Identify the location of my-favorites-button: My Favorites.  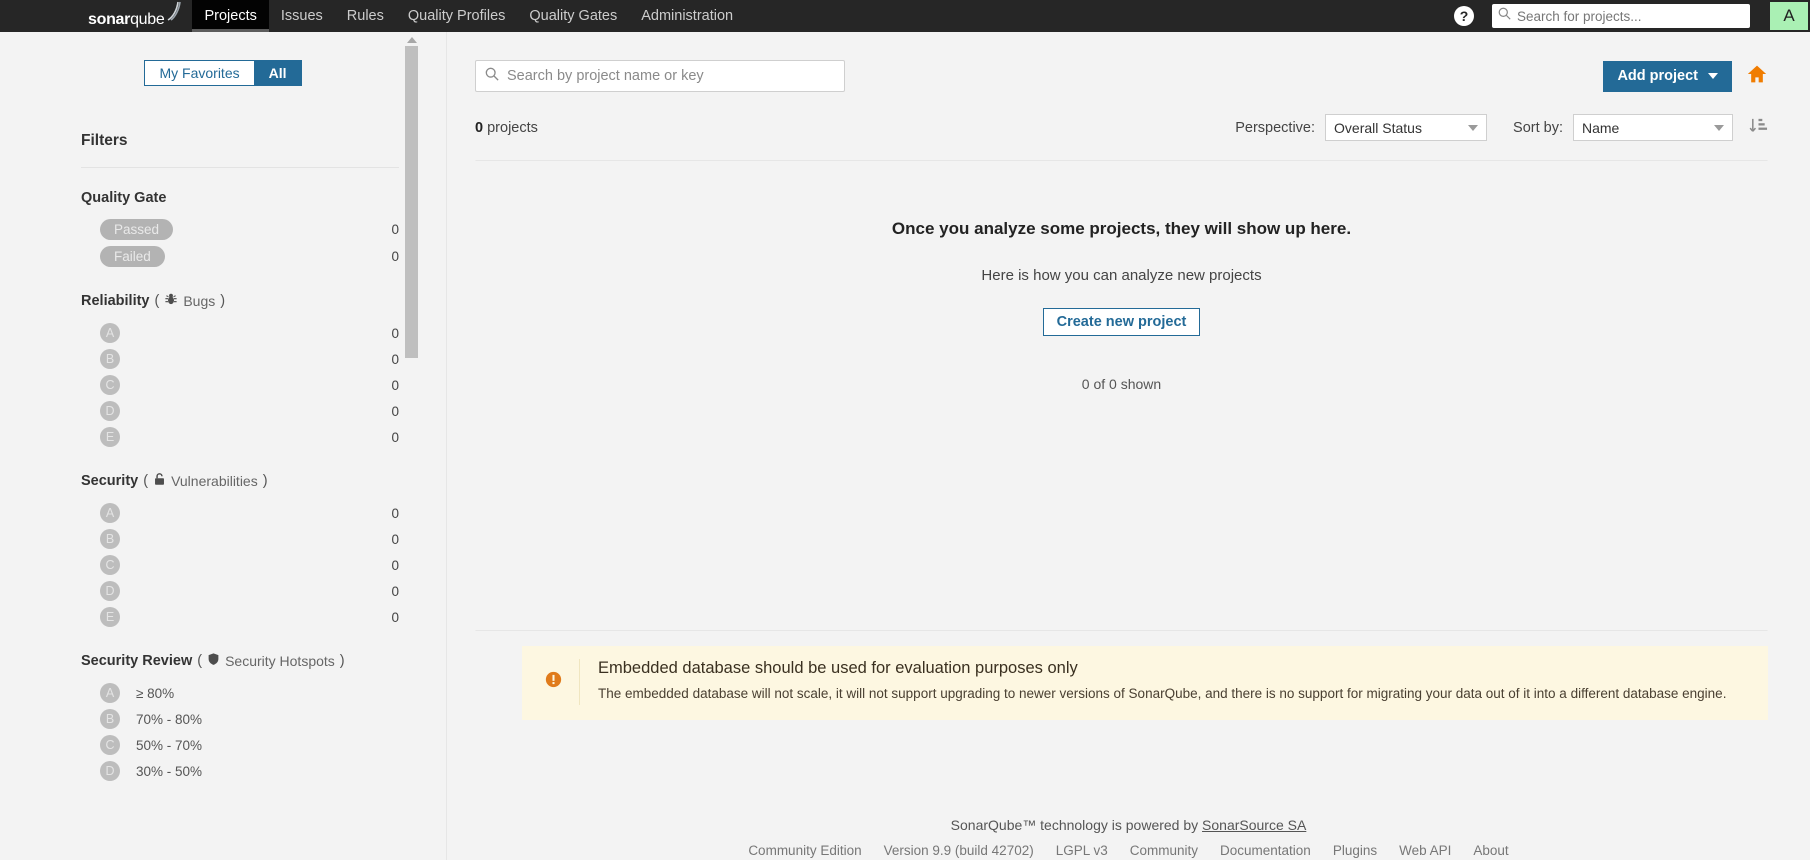
(199, 73).